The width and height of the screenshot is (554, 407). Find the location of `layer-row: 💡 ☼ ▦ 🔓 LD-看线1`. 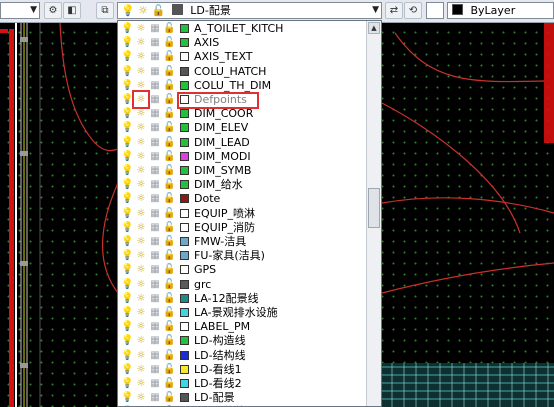

layer-row: 💡 ☼ ▦ 🔓 LD-看线1 is located at coordinates (242, 370).